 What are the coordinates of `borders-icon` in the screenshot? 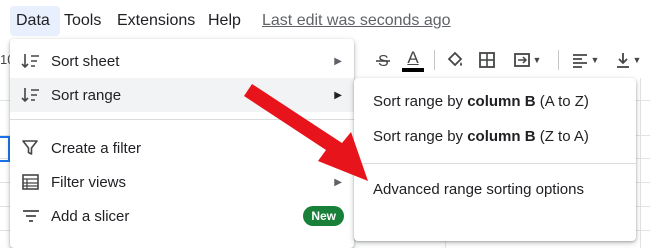 It's located at (487, 60).